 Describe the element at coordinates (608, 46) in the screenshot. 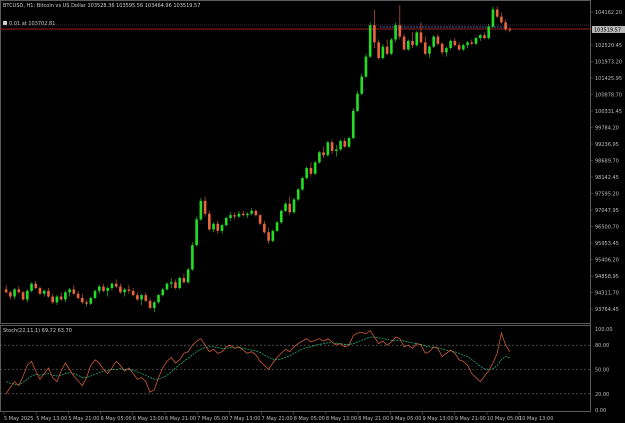

I see `price-tick-label: 102520.45` at that location.